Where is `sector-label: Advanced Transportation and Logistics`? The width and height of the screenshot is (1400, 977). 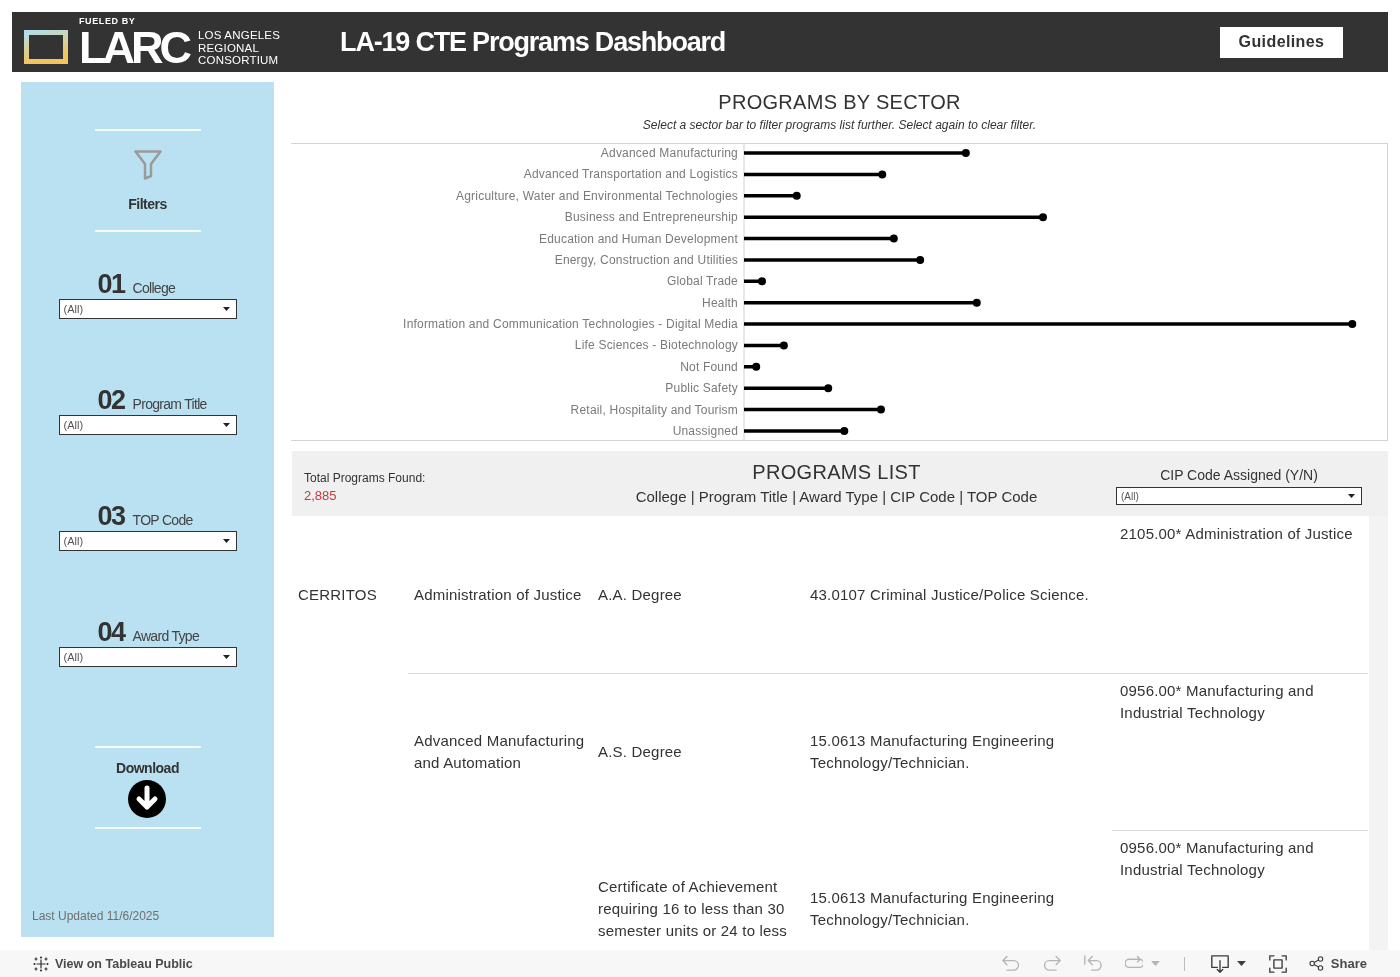
sector-label: Advanced Transportation and Logistics is located at coordinates (630, 174).